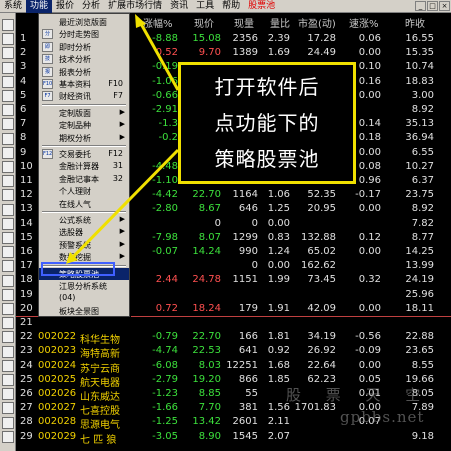  I want to click on menu-quote: 报价, so click(65, 6).